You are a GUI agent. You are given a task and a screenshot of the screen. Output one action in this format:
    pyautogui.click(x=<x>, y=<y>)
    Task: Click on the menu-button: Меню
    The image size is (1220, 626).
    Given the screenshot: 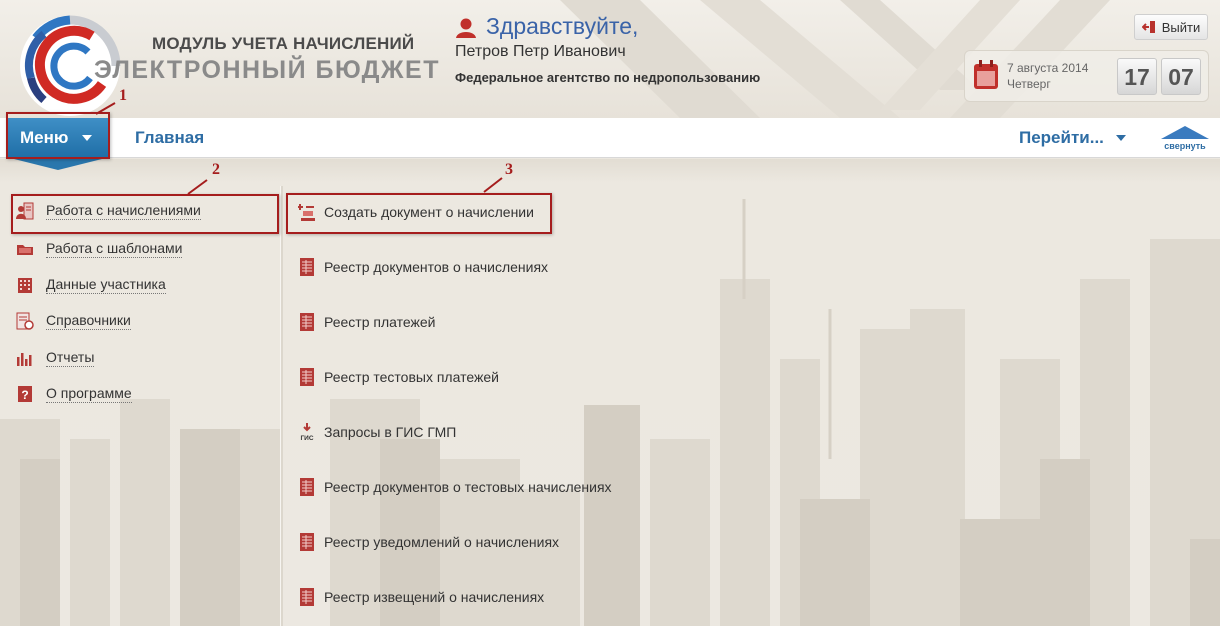 What is the action you would take?
    pyautogui.click(x=58, y=138)
    